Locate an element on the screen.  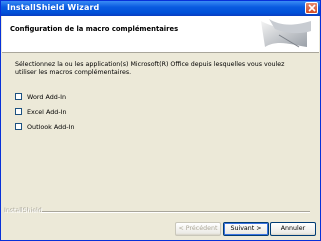
installshield-brand: InstallShield is located at coordinates (24, 211).